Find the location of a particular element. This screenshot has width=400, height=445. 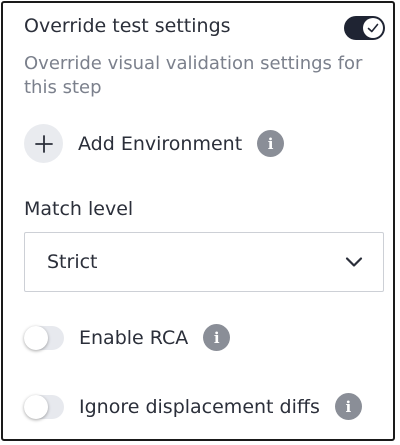

enable-rca-toggle is located at coordinates (44, 337).